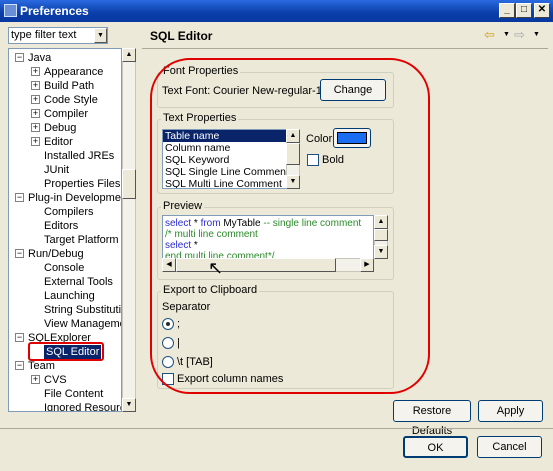  Describe the element at coordinates (276, 11) in the screenshot. I see `title-bar: Preferences _ □ ✕` at that location.